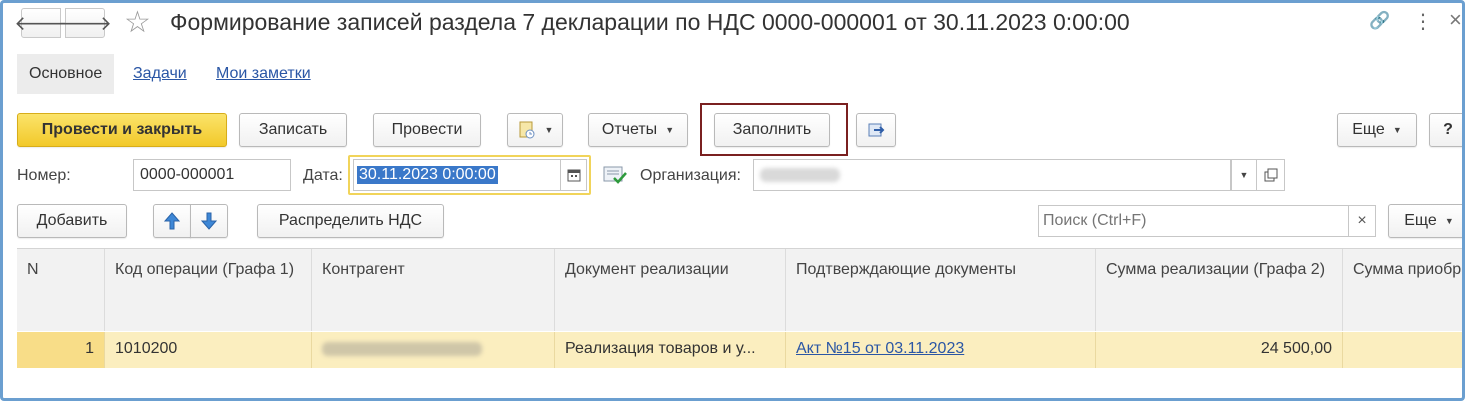 The image size is (1465, 401). What do you see at coordinates (293, 130) in the screenshot?
I see `save-button: Записать` at bounding box center [293, 130].